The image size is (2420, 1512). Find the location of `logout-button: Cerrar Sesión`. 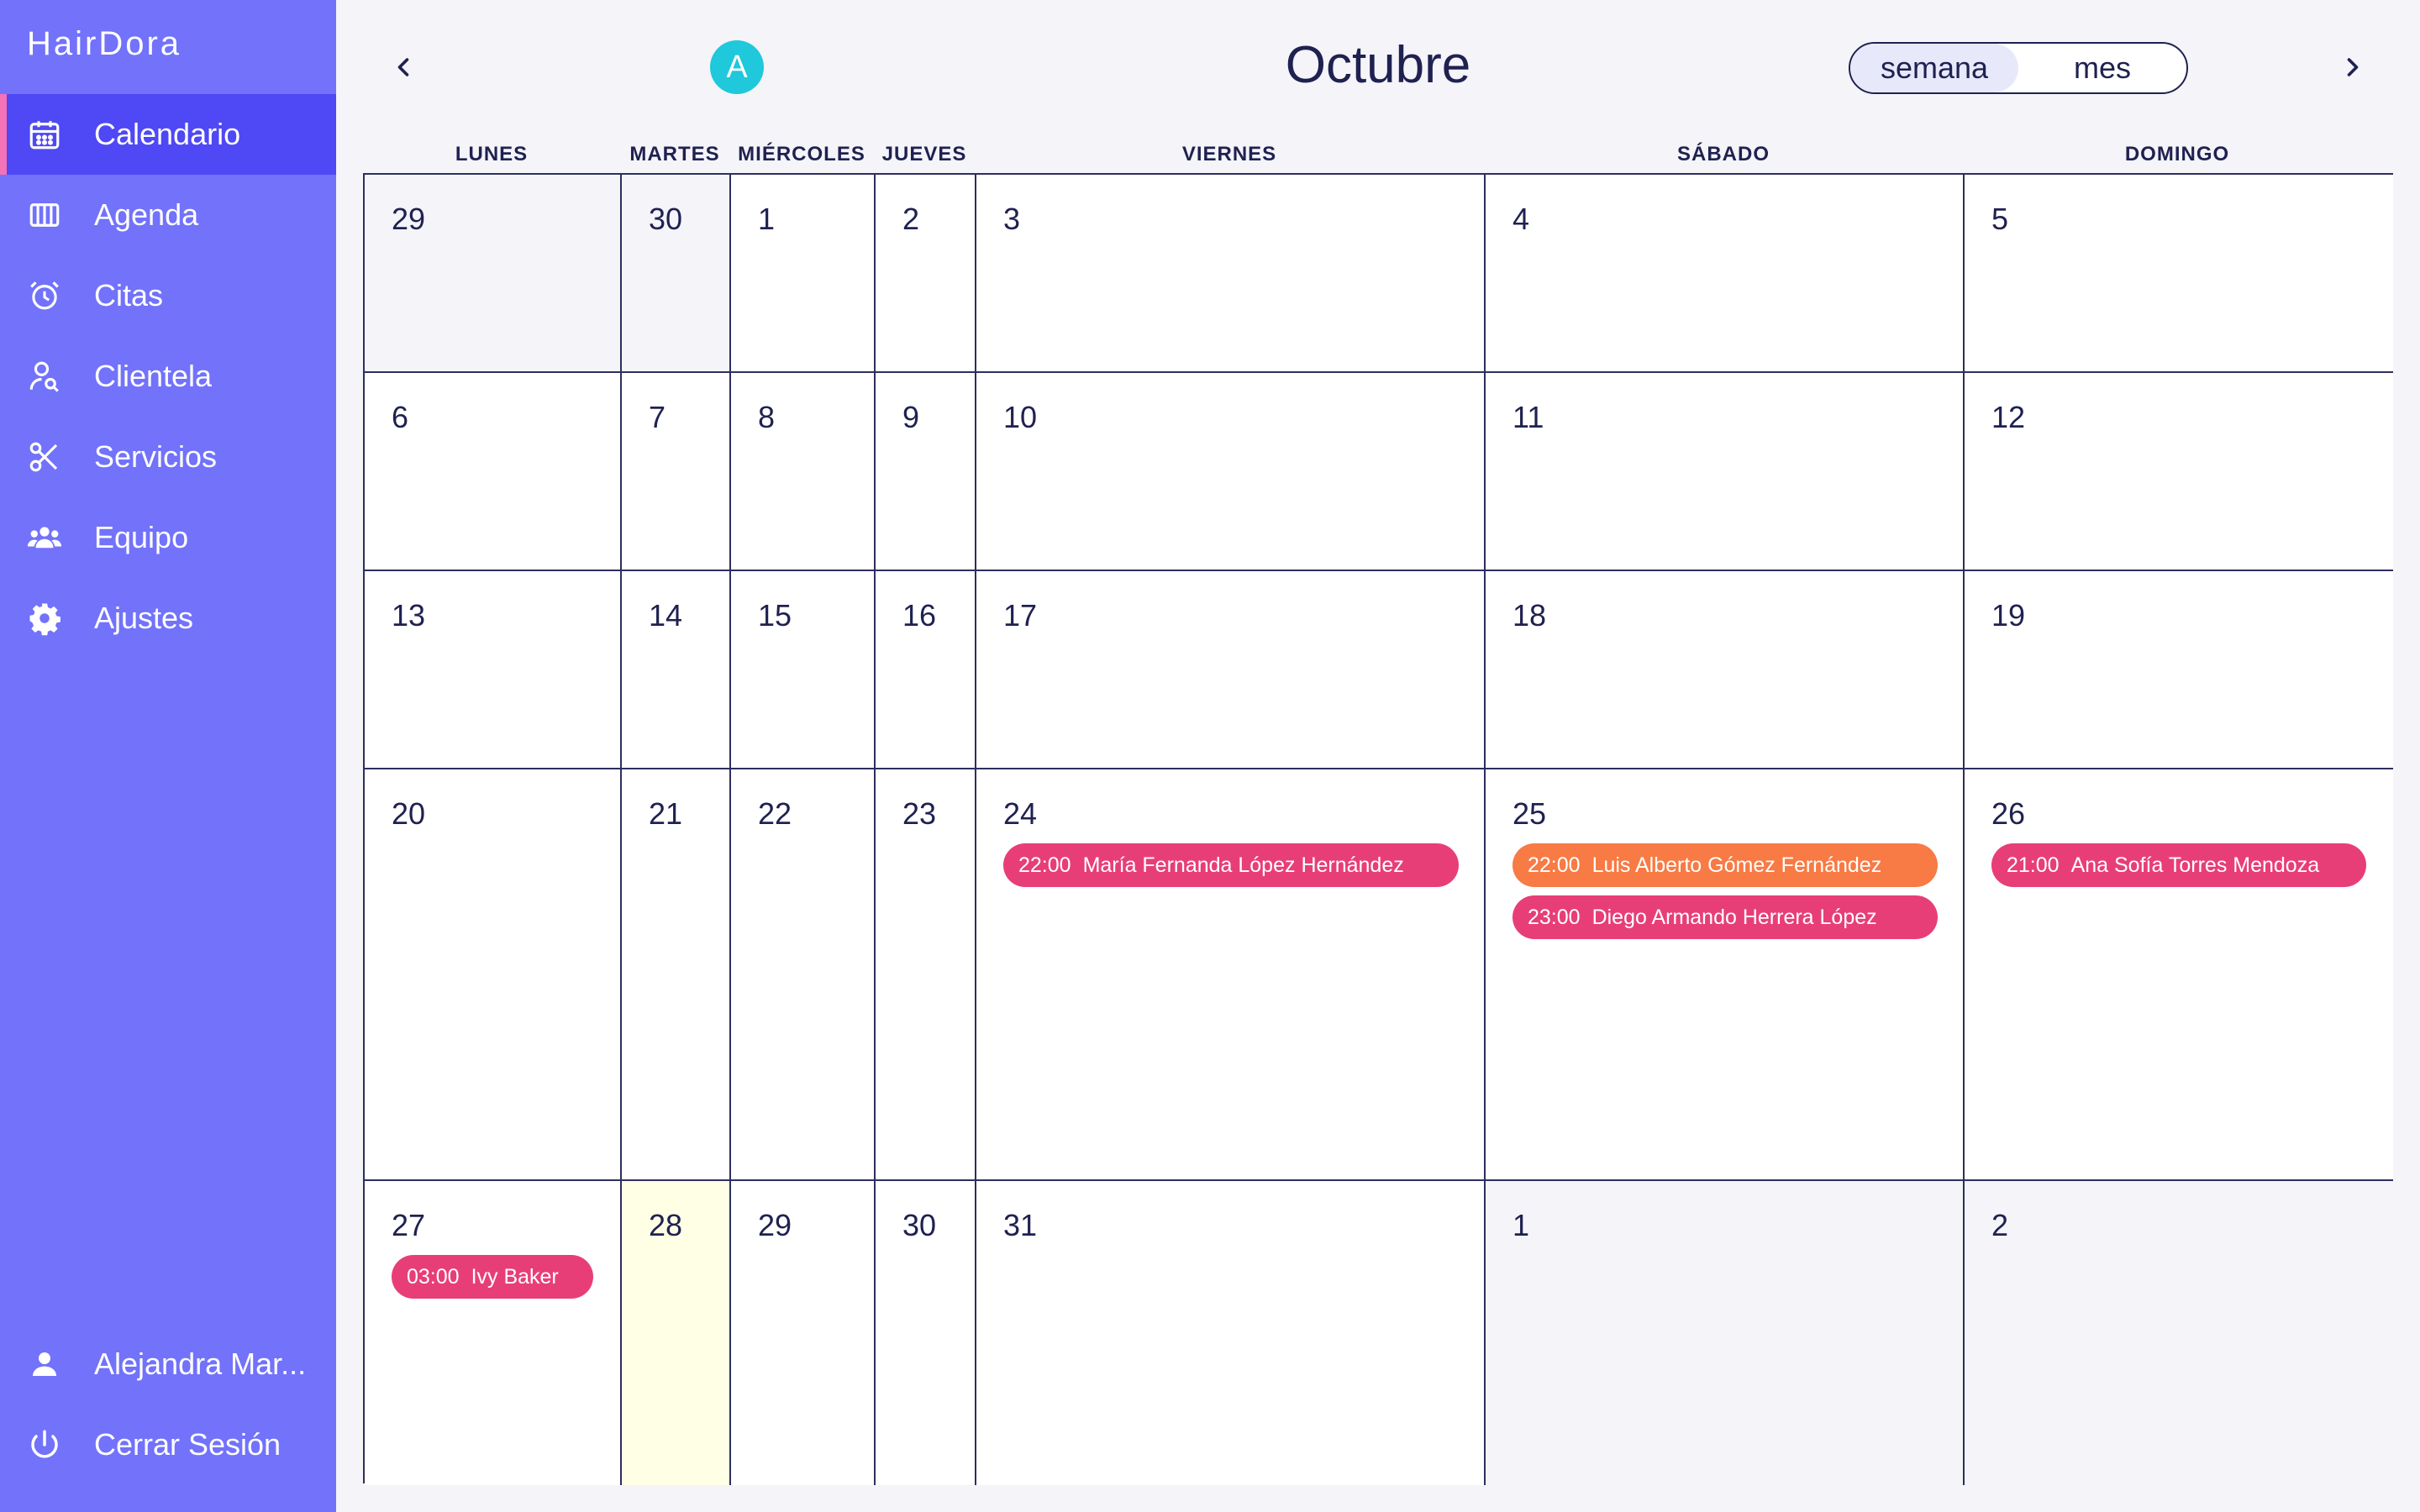

logout-button: Cerrar Sesión is located at coordinates (168, 1444).